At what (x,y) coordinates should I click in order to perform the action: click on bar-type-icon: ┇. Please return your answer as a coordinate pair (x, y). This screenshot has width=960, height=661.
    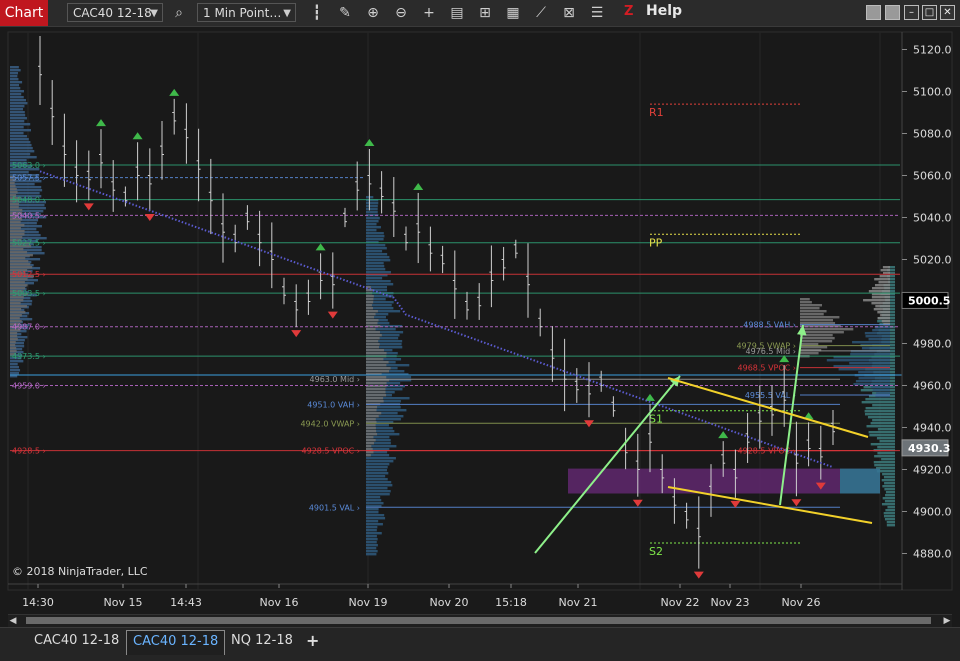
    Looking at the image, I should click on (317, 13).